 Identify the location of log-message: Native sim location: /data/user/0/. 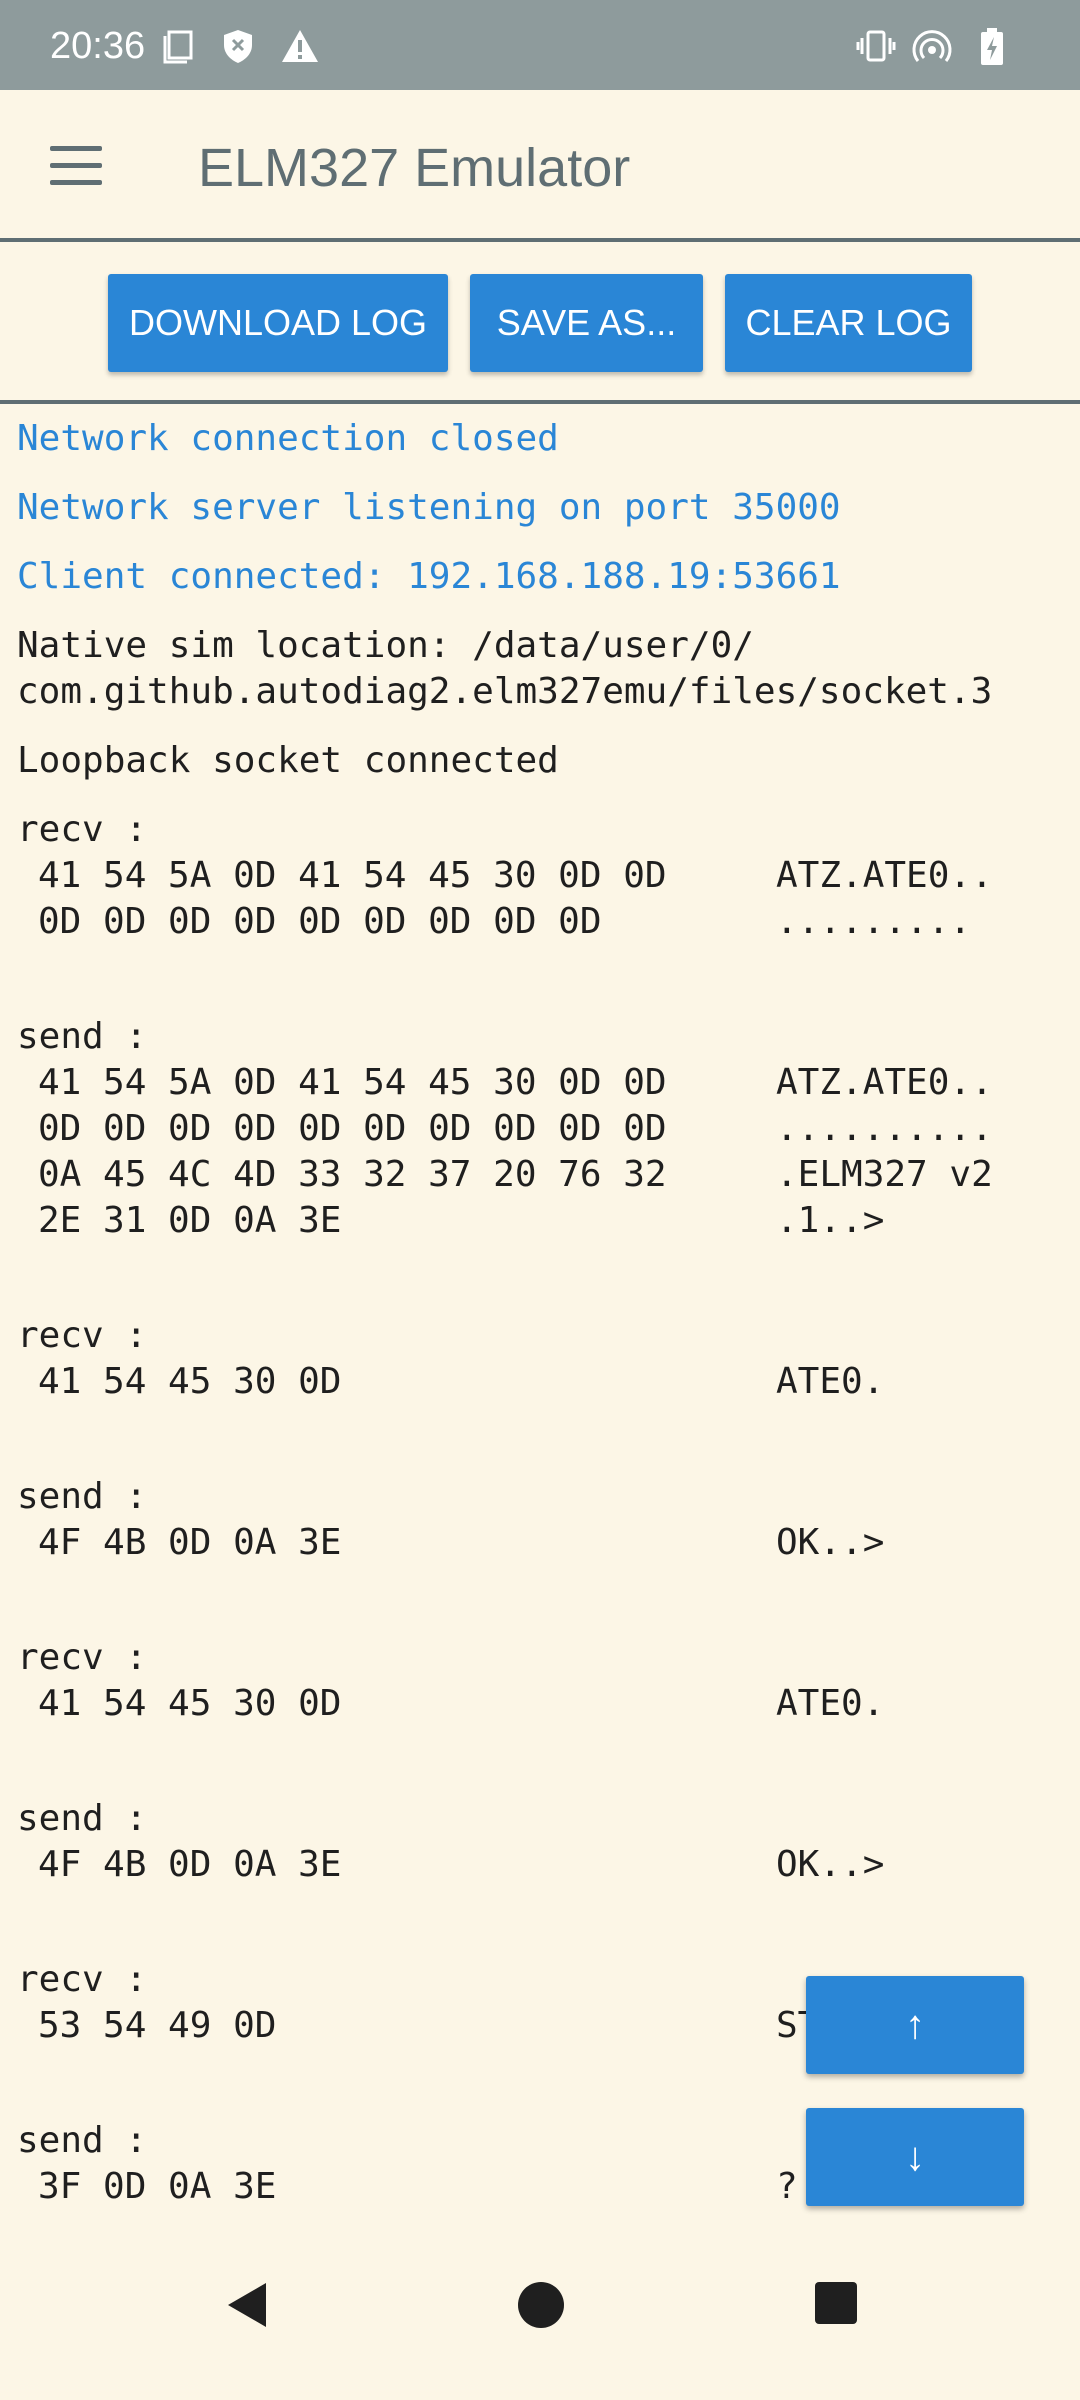
(385, 645).